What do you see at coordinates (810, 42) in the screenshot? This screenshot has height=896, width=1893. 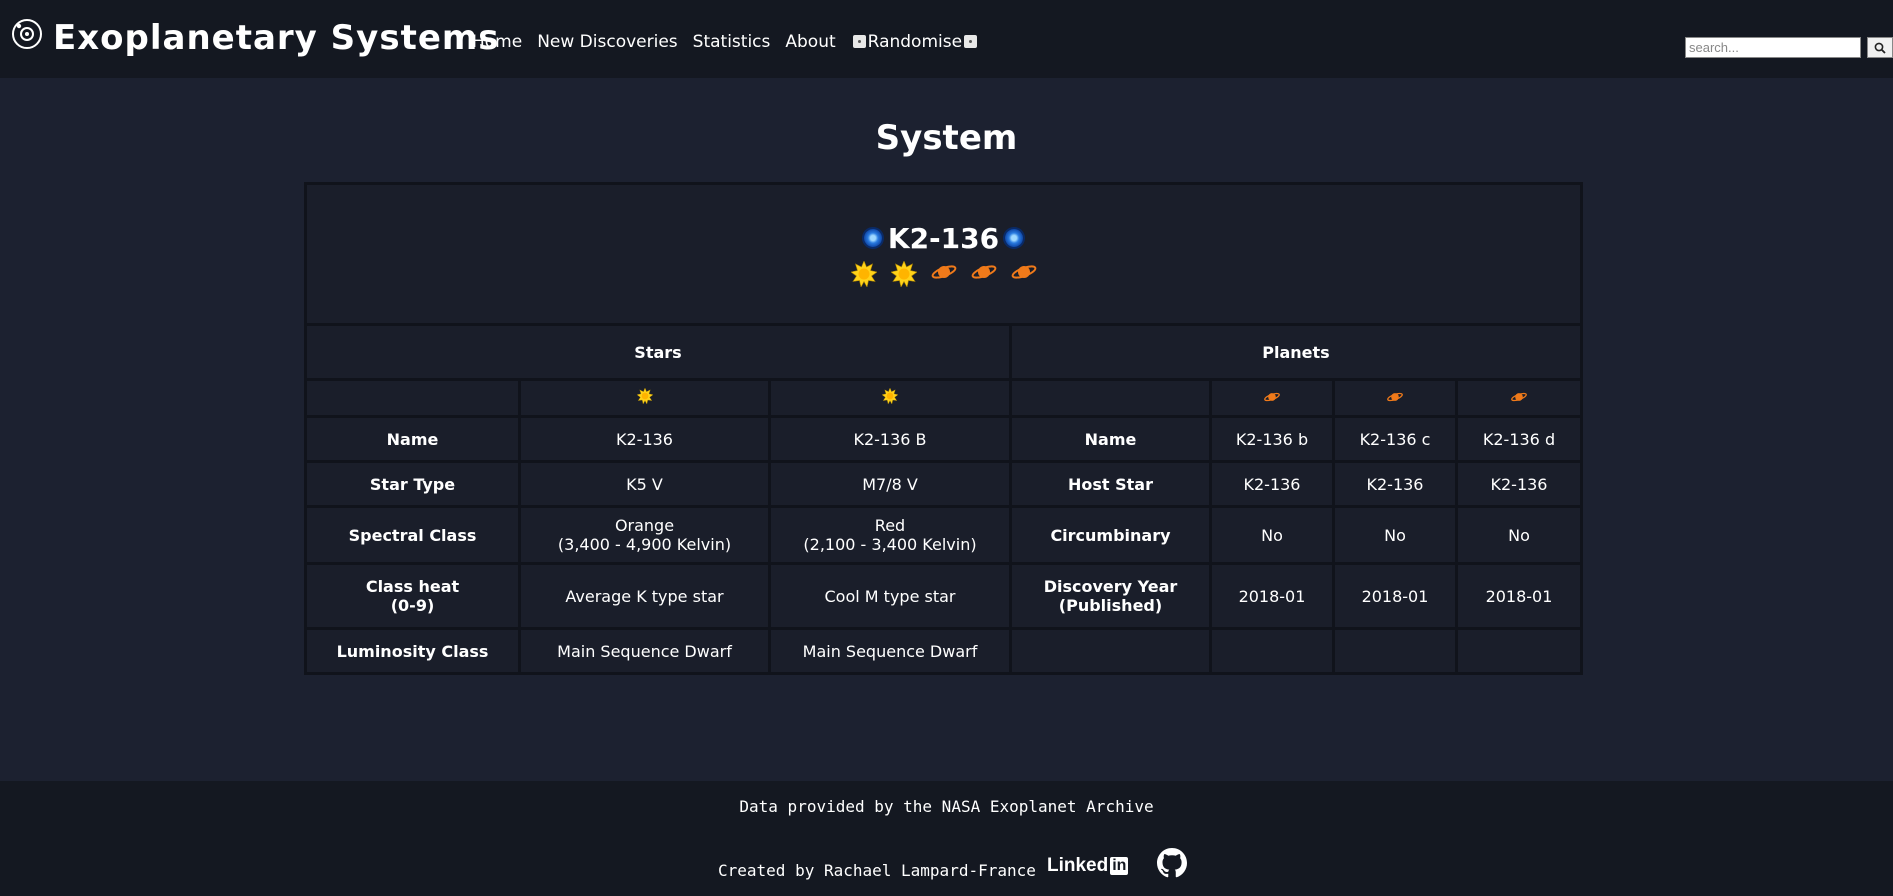 I see `nav-about-link: About` at bounding box center [810, 42].